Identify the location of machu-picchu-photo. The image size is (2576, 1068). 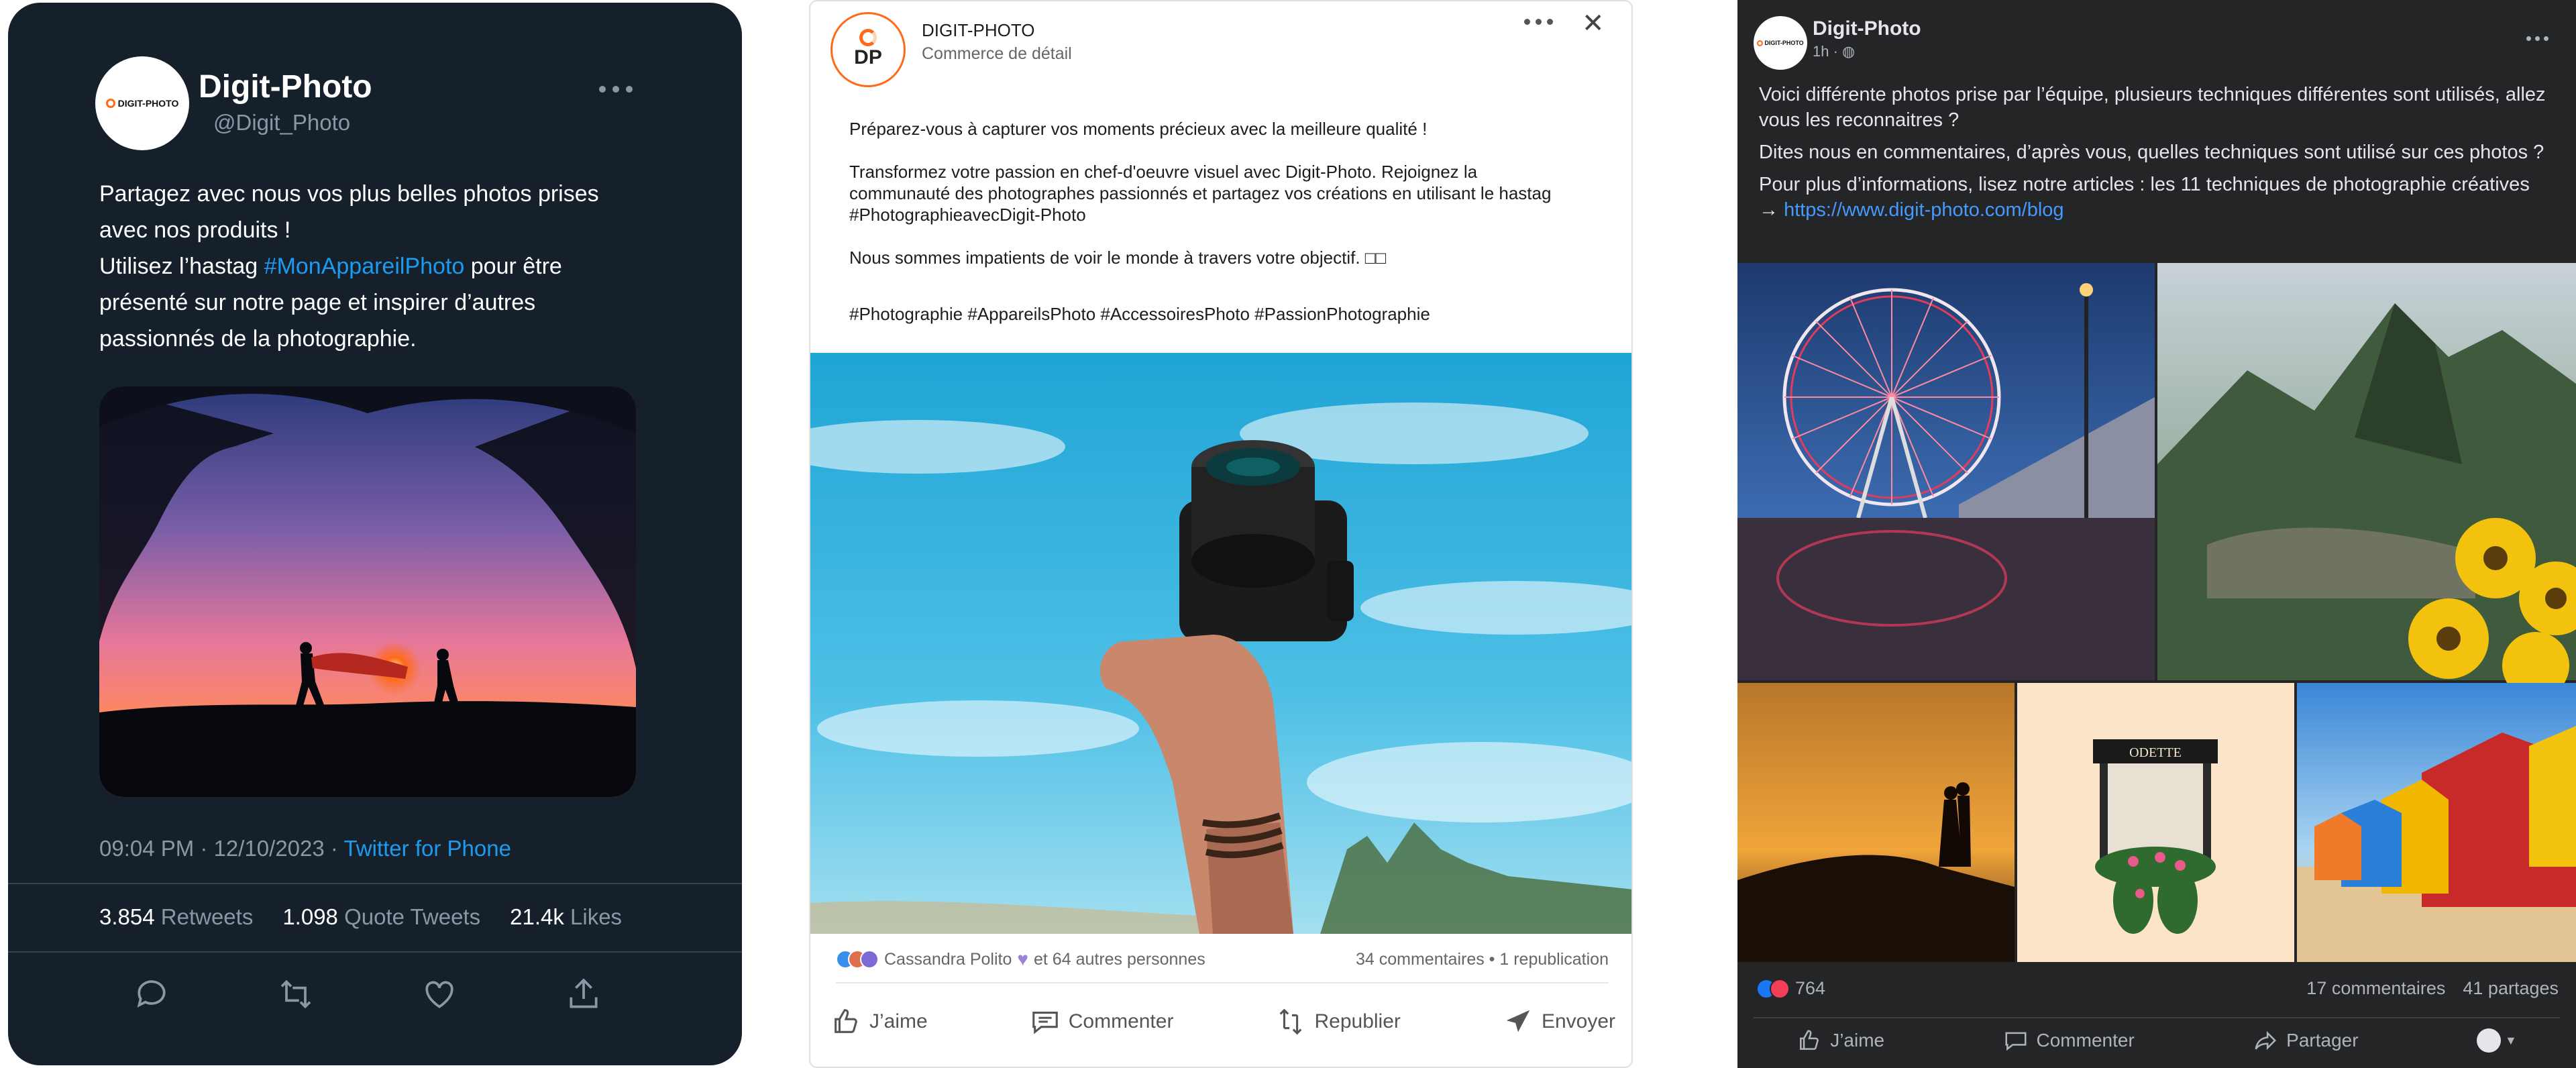
(2366, 481).